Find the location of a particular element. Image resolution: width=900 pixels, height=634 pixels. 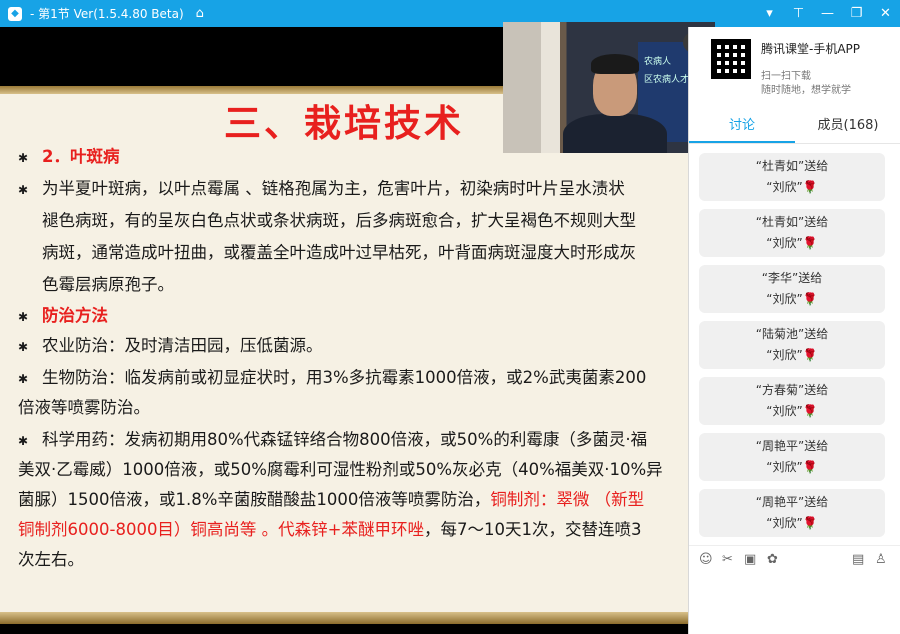

image-icon: ▣ is located at coordinates (750, 559).